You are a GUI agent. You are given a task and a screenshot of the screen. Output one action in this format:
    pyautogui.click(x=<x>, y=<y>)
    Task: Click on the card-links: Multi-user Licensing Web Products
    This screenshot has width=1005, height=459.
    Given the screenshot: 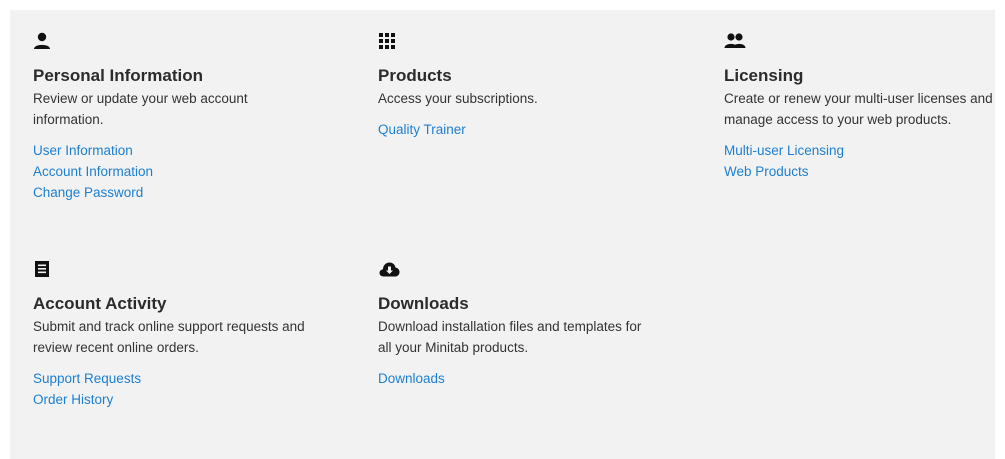 What is the action you would take?
    pyautogui.click(x=864, y=161)
    